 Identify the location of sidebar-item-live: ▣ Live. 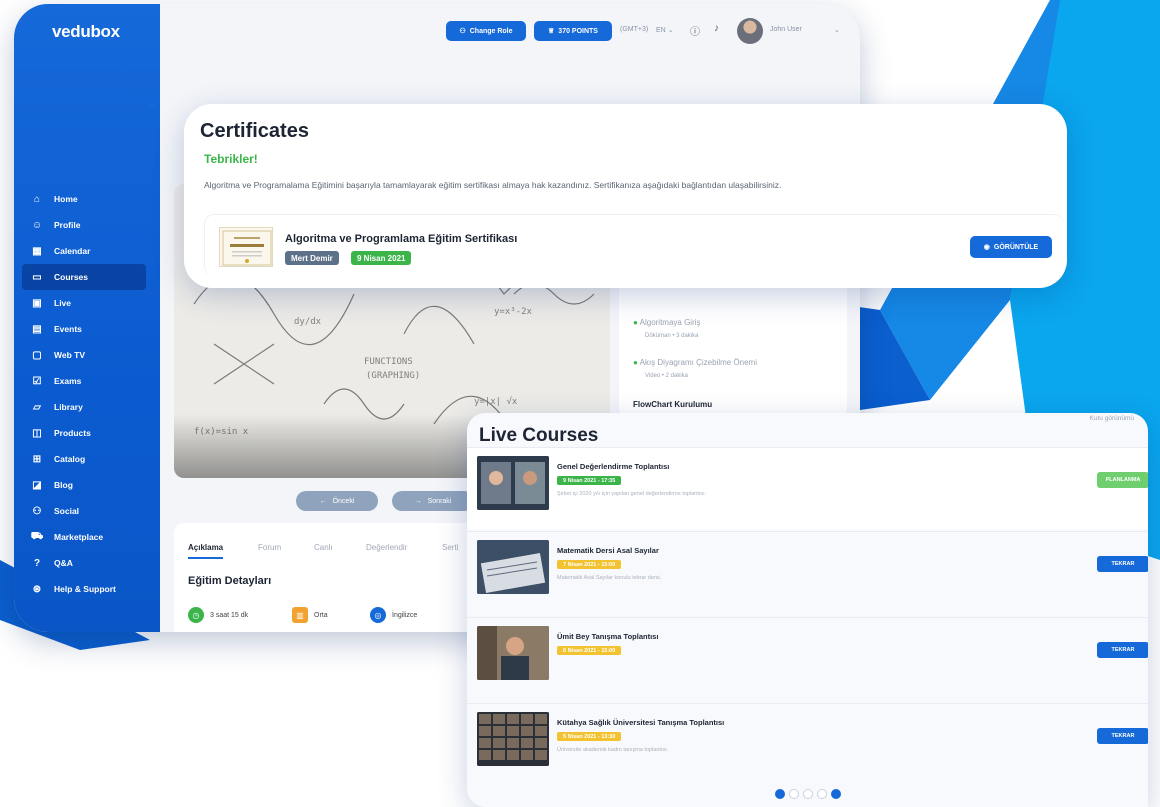
(84, 303).